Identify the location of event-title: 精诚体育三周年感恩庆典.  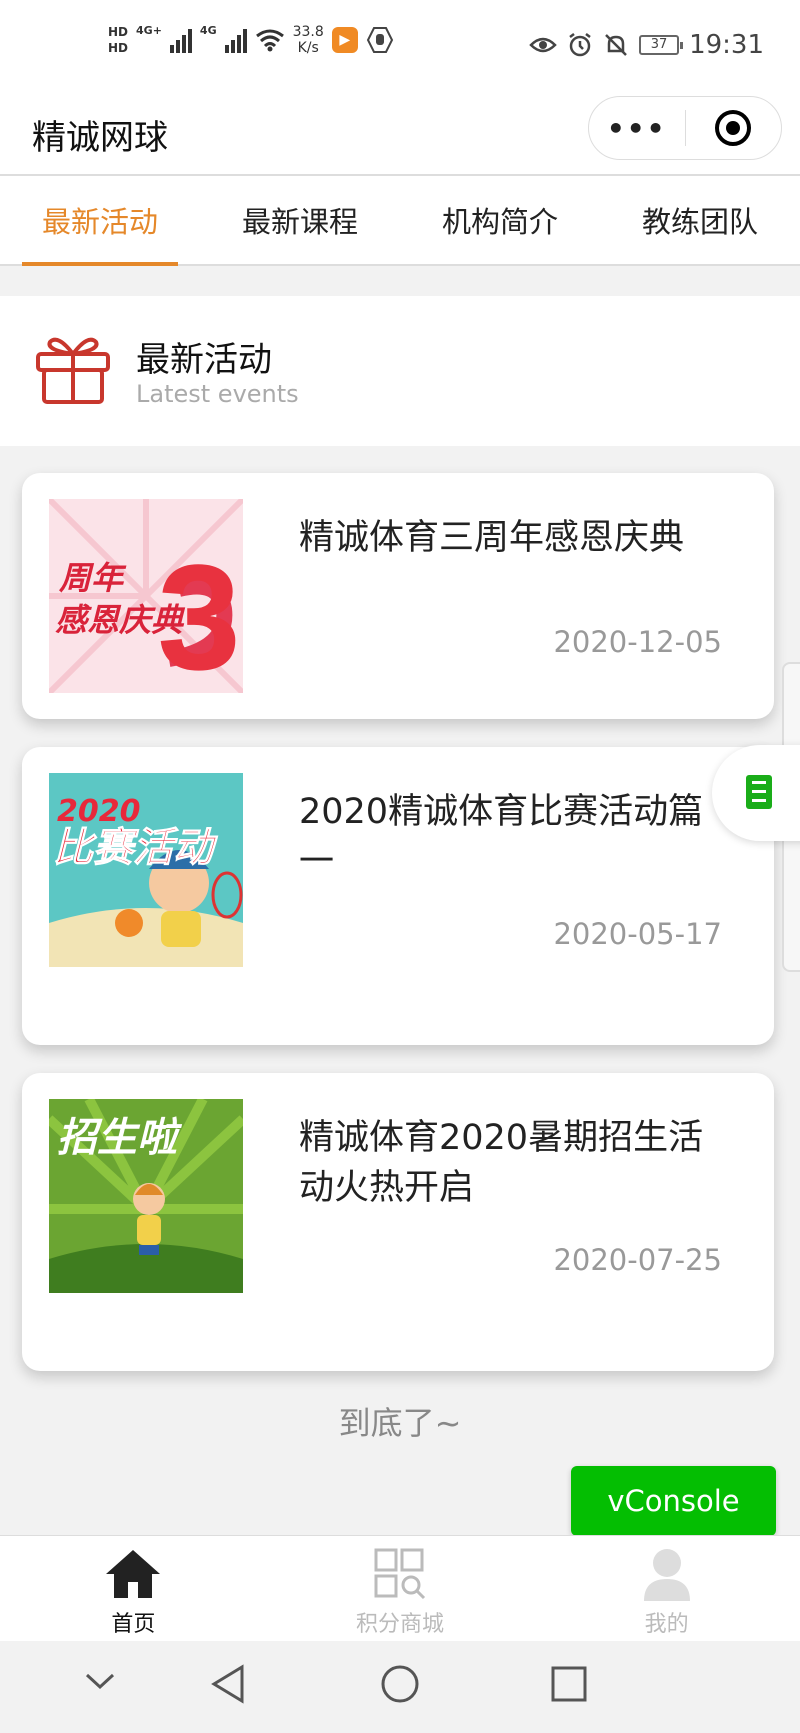
(492, 538).